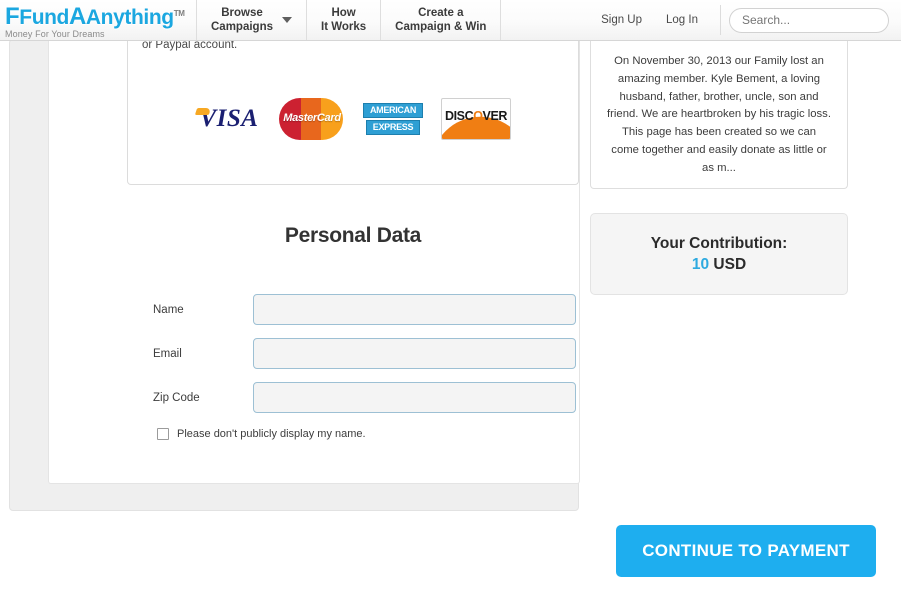 The image size is (901, 605). What do you see at coordinates (163, 434) in the screenshot?
I see `hide-name-checkbox` at bounding box center [163, 434].